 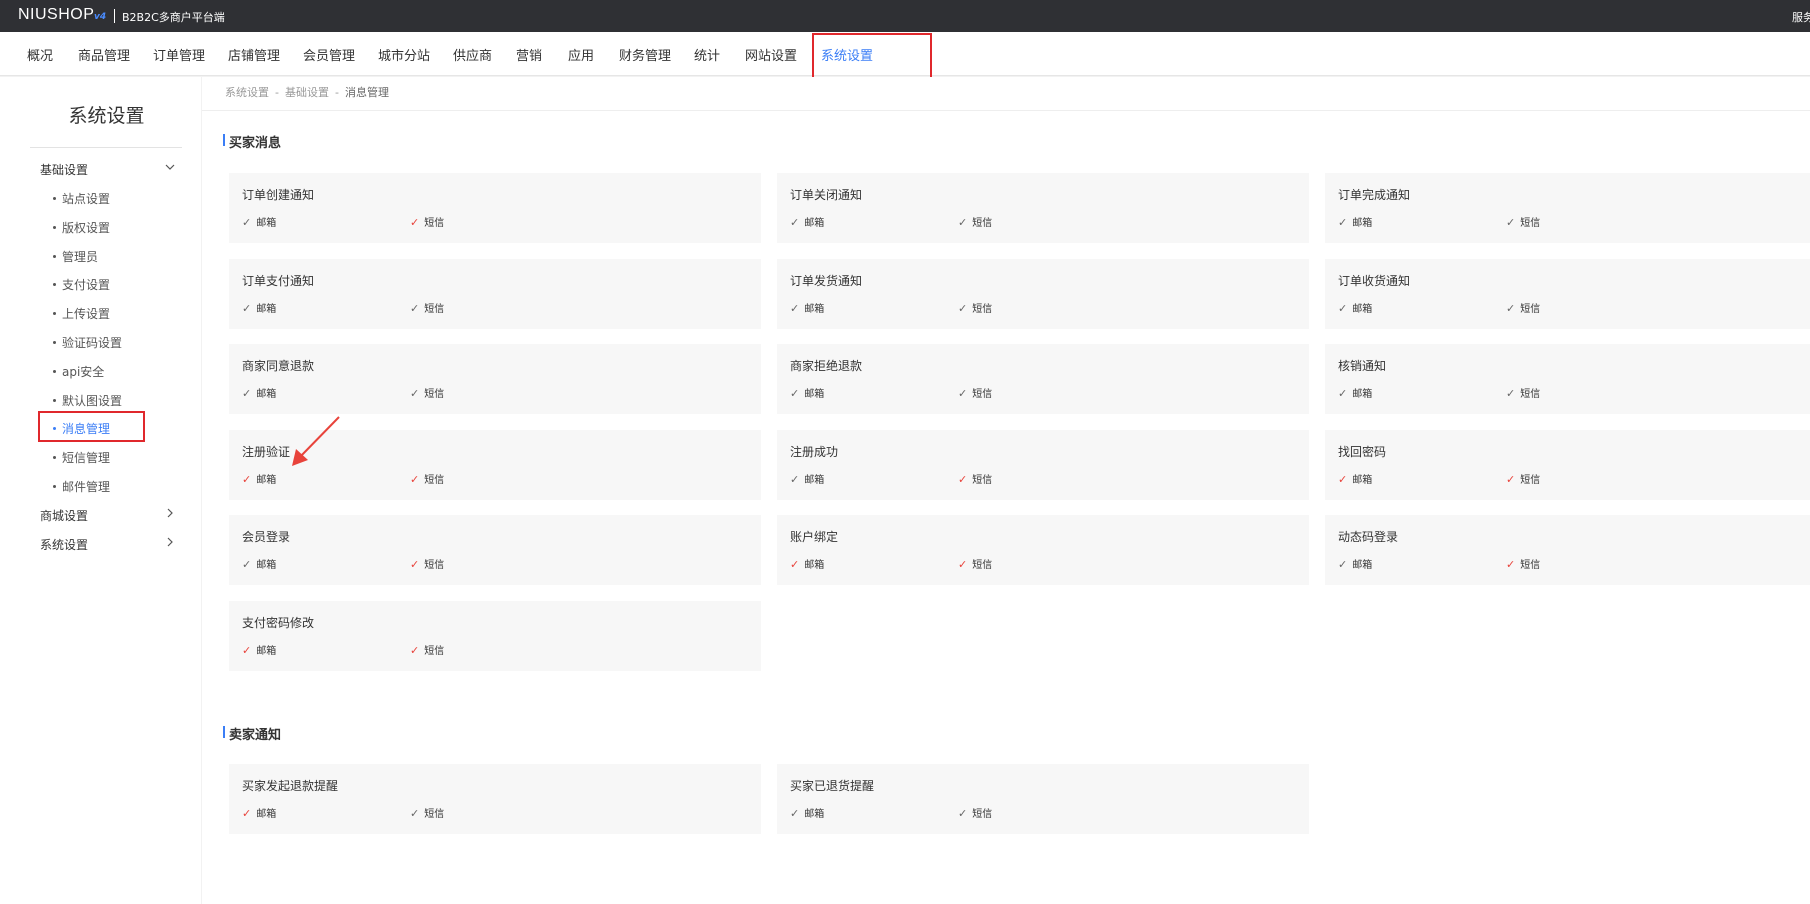 I want to click on sidebar-item-default-image: 默认图设置, so click(x=87, y=400).